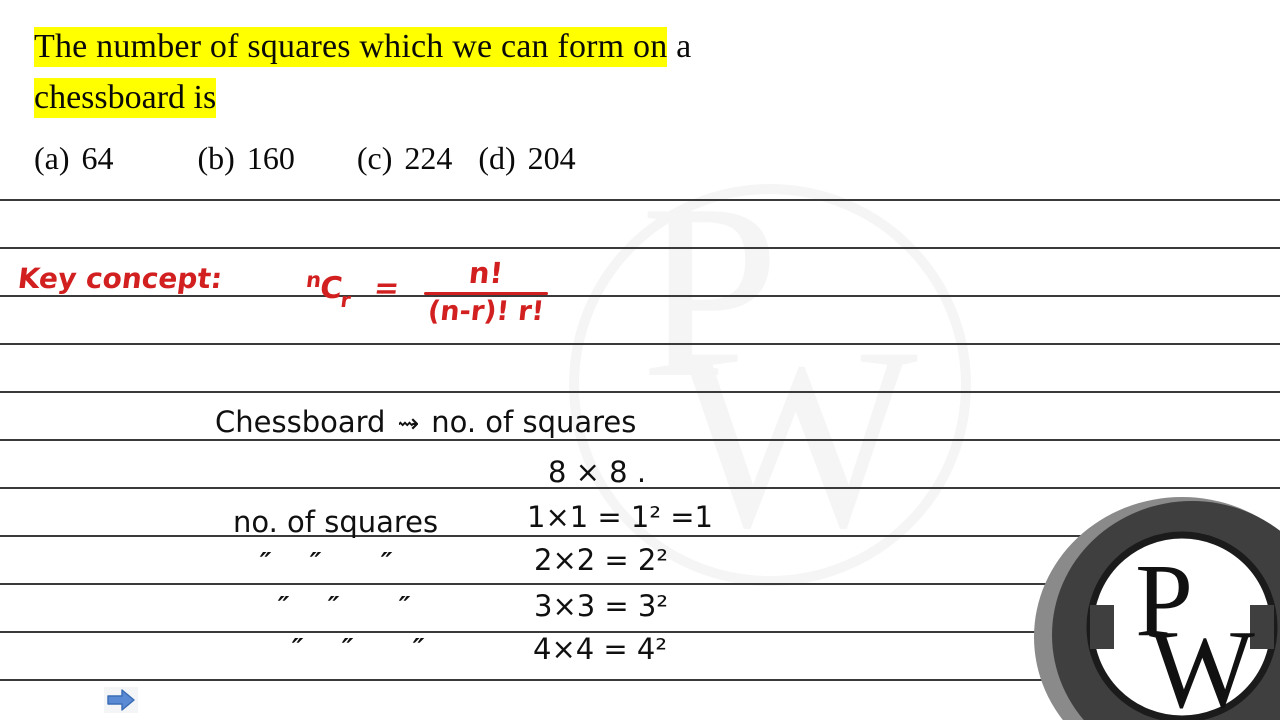 The image size is (1280, 720). I want to click on option-a-label: (a), so click(52, 158).